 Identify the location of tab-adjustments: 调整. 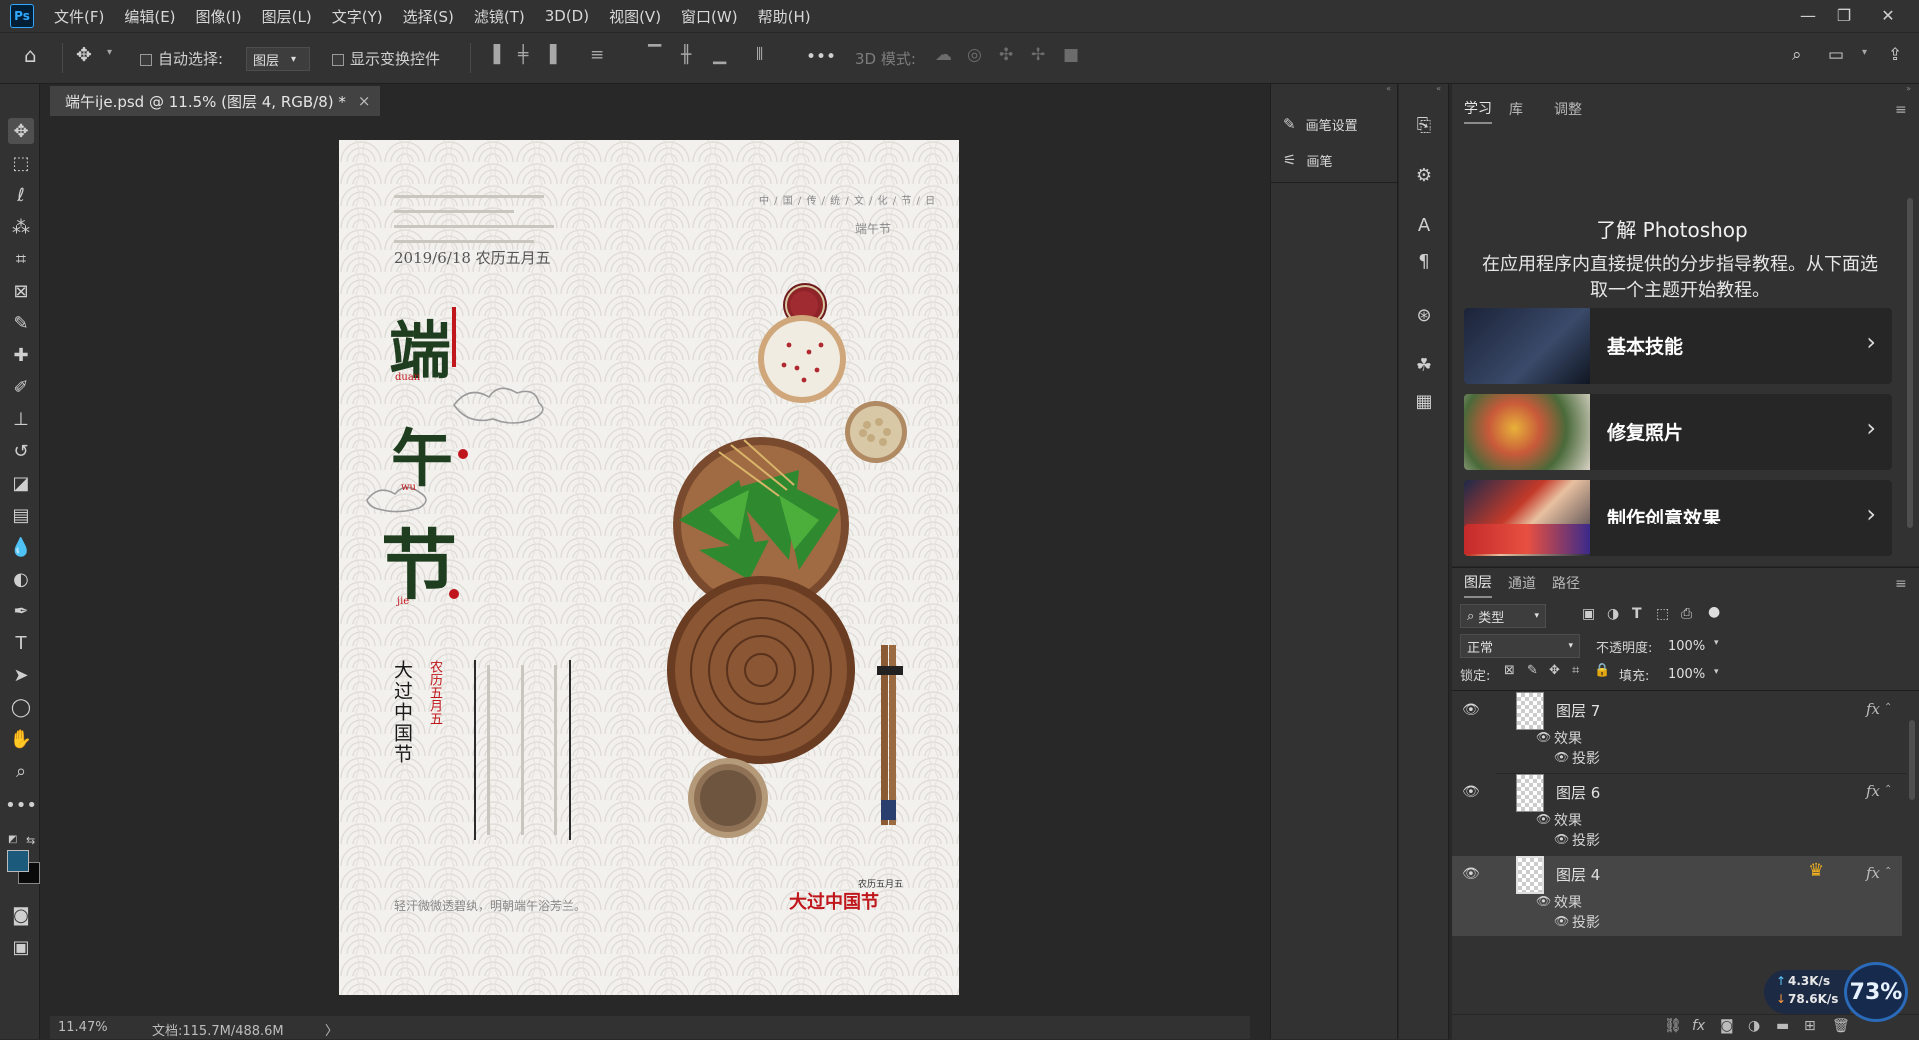
(1568, 109).